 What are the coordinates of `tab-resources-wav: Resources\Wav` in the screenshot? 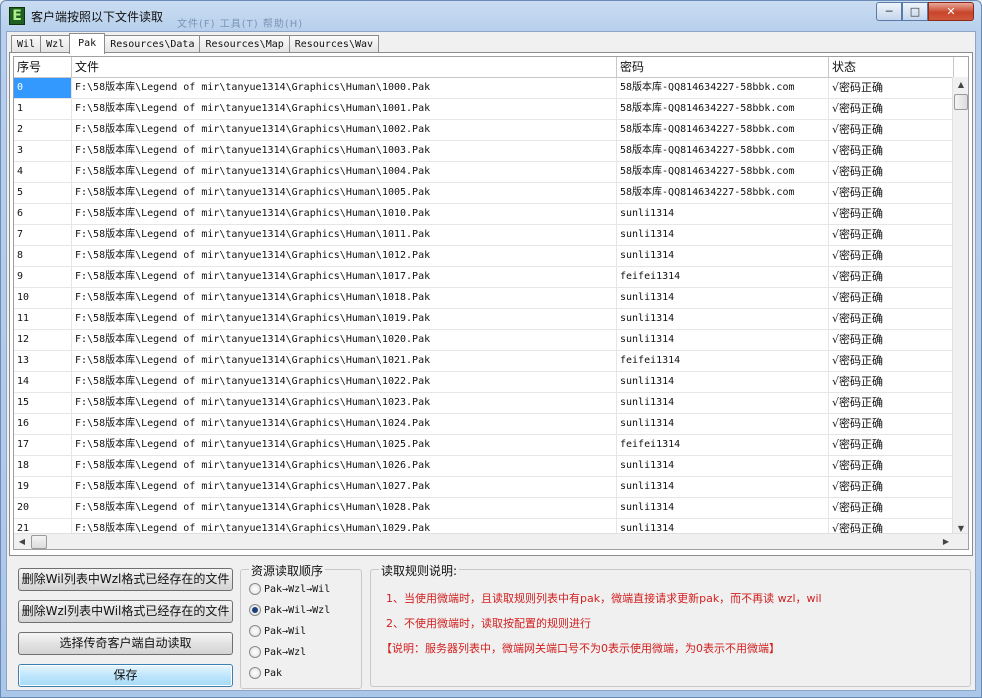 It's located at (334, 44).